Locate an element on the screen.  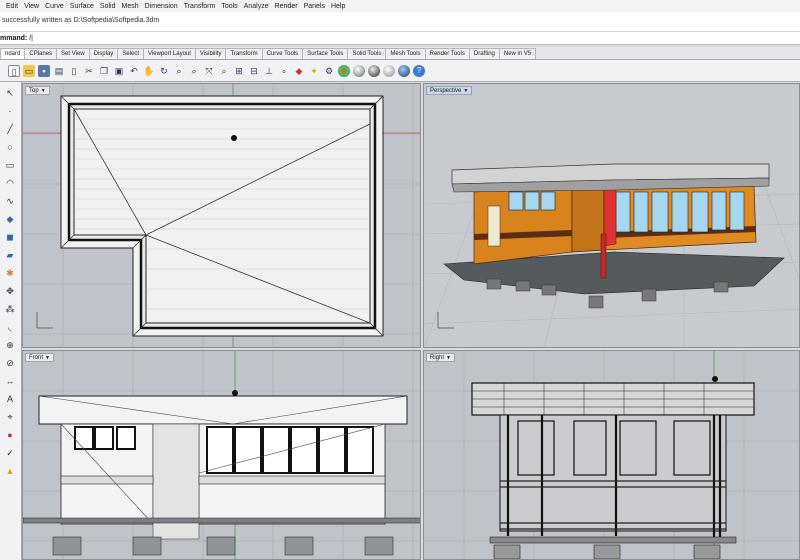
menu-item-view: View is located at coordinates (31, 6).